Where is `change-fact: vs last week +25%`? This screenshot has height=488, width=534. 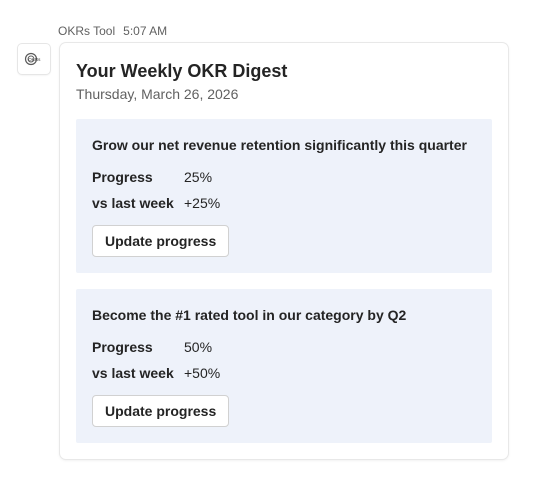 change-fact: vs last week +25% is located at coordinates (156, 203).